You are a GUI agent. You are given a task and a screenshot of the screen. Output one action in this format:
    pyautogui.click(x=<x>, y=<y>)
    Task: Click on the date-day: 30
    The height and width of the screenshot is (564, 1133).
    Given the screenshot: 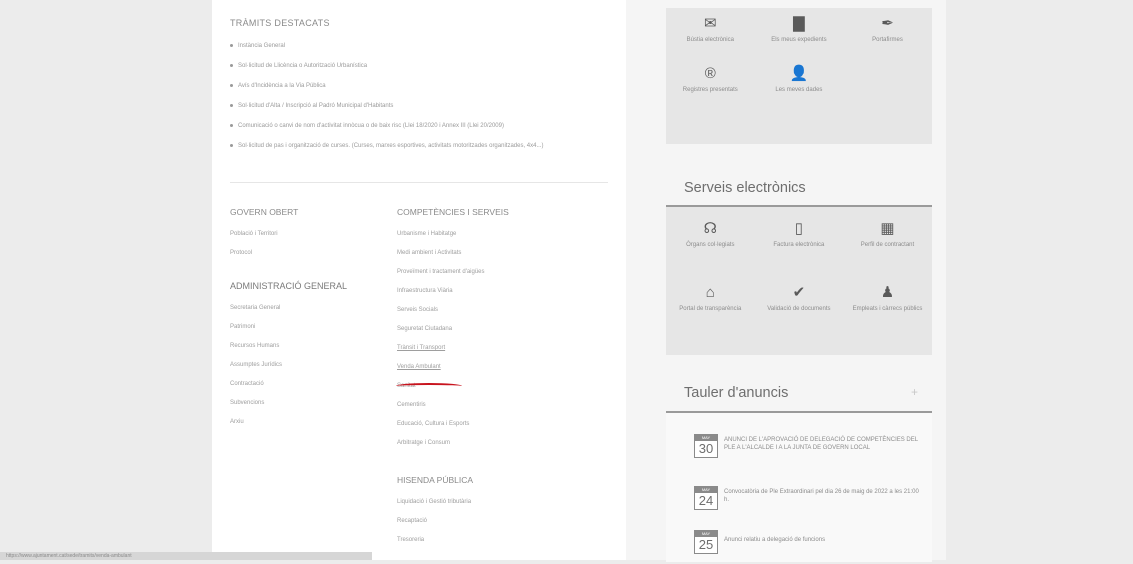 What is the action you would take?
    pyautogui.click(x=706, y=448)
    